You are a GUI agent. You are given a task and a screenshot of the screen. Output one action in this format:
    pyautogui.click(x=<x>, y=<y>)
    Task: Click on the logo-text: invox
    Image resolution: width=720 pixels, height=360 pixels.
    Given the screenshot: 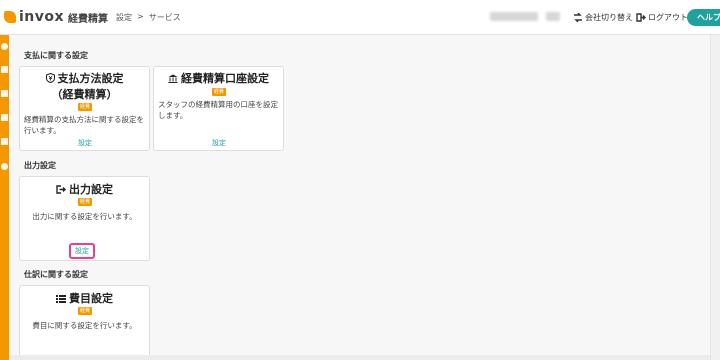 What is the action you would take?
    pyautogui.click(x=42, y=16)
    